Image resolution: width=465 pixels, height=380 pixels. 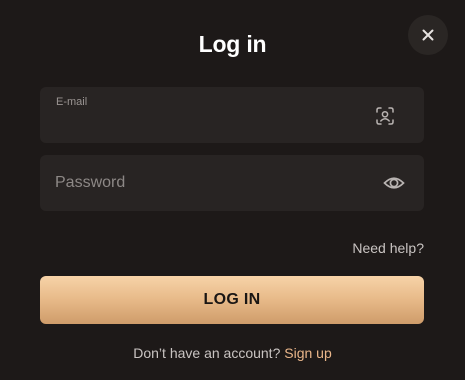 I want to click on signup-prompt: Don’t have an account? Sign up, so click(x=232, y=353).